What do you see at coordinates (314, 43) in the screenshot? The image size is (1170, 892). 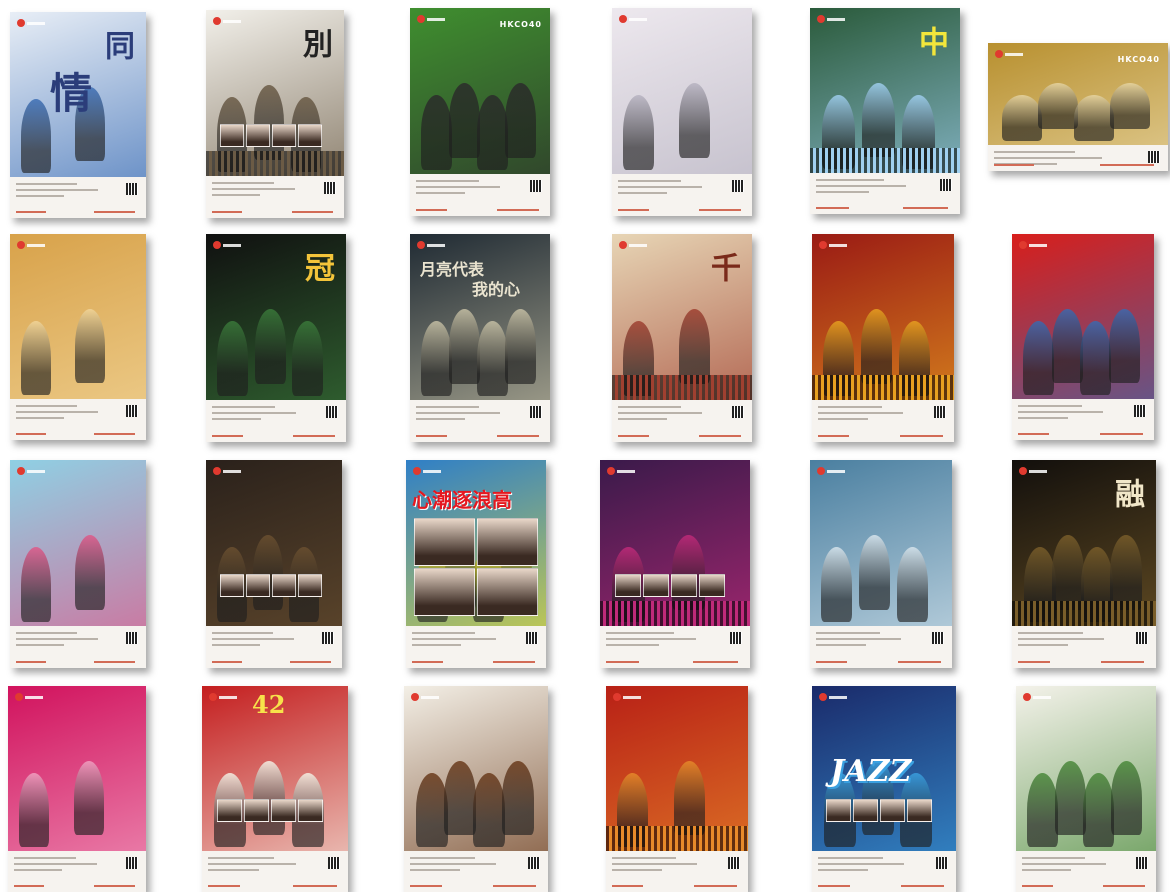 I see `poster-title: 別` at bounding box center [314, 43].